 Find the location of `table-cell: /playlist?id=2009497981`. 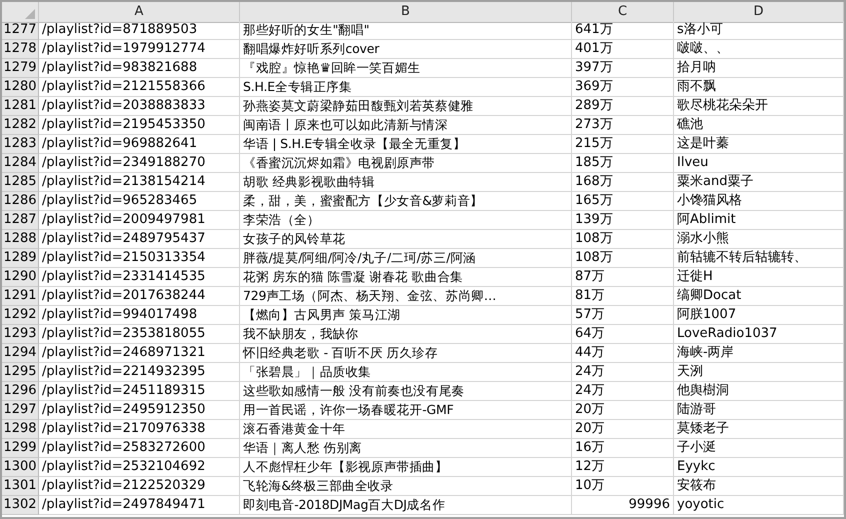

table-cell: /playlist?id=2009497981 is located at coordinates (139, 220).